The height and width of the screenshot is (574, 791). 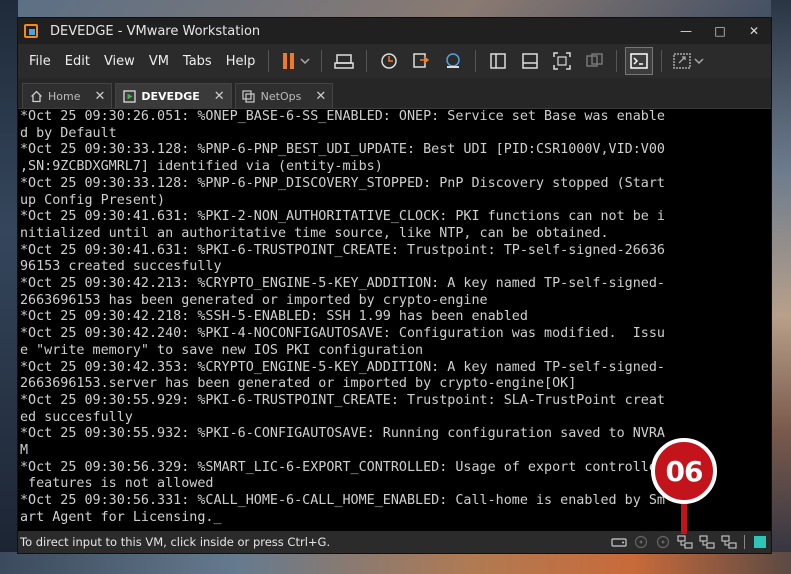 What do you see at coordinates (217, 517) in the screenshot?
I see `console-cursor: _` at bounding box center [217, 517].